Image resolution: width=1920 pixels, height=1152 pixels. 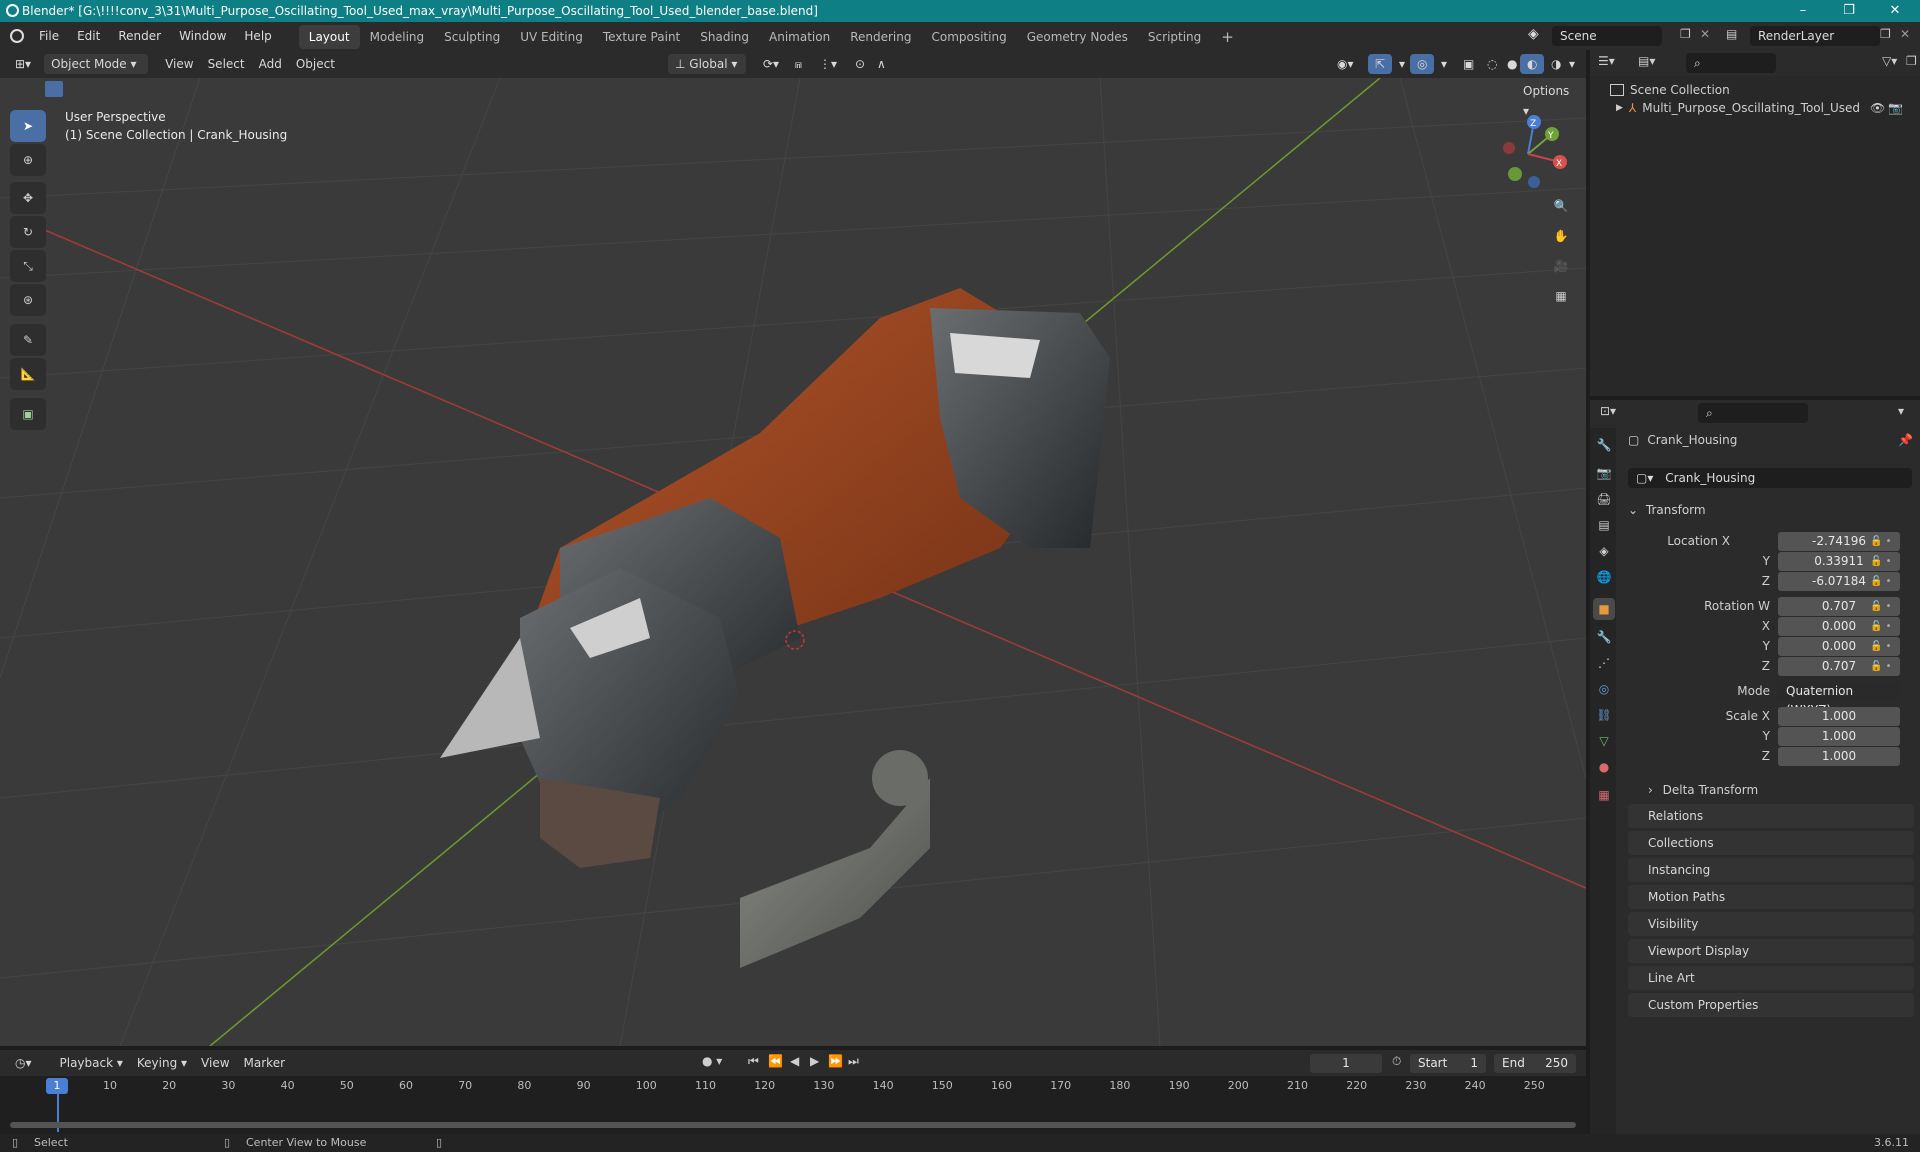 What do you see at coordinates (1771, 924) in the screenshot?
I see `panel-visibility: Visibility` at bounding box center [1771, 924].